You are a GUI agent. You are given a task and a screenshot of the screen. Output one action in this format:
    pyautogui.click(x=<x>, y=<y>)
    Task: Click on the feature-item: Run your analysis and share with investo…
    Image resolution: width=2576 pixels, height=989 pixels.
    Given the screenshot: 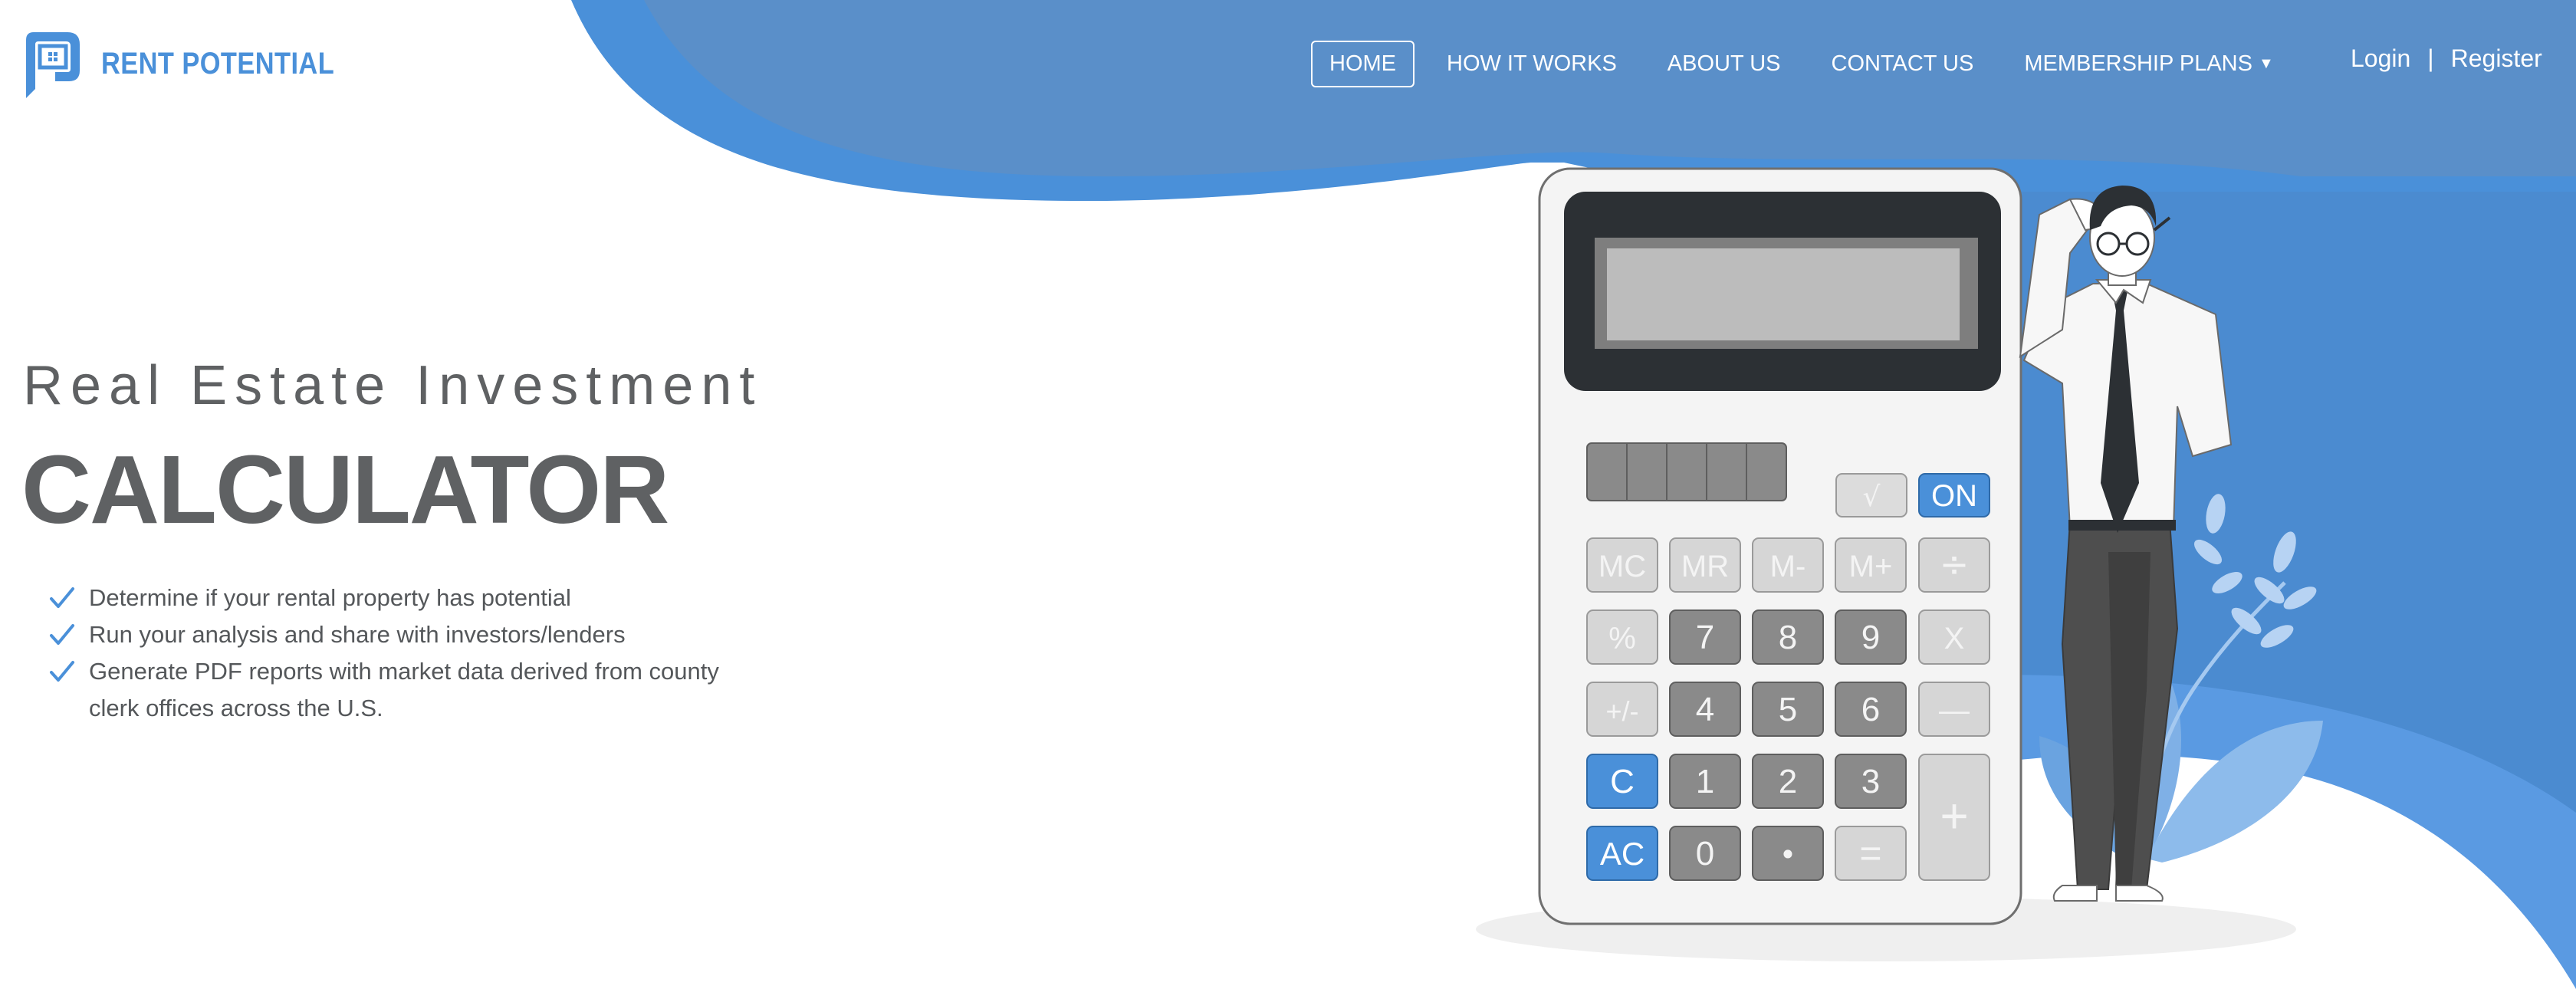 What is the action you would take?
    pyautogui.click(x=410, y=634)
    